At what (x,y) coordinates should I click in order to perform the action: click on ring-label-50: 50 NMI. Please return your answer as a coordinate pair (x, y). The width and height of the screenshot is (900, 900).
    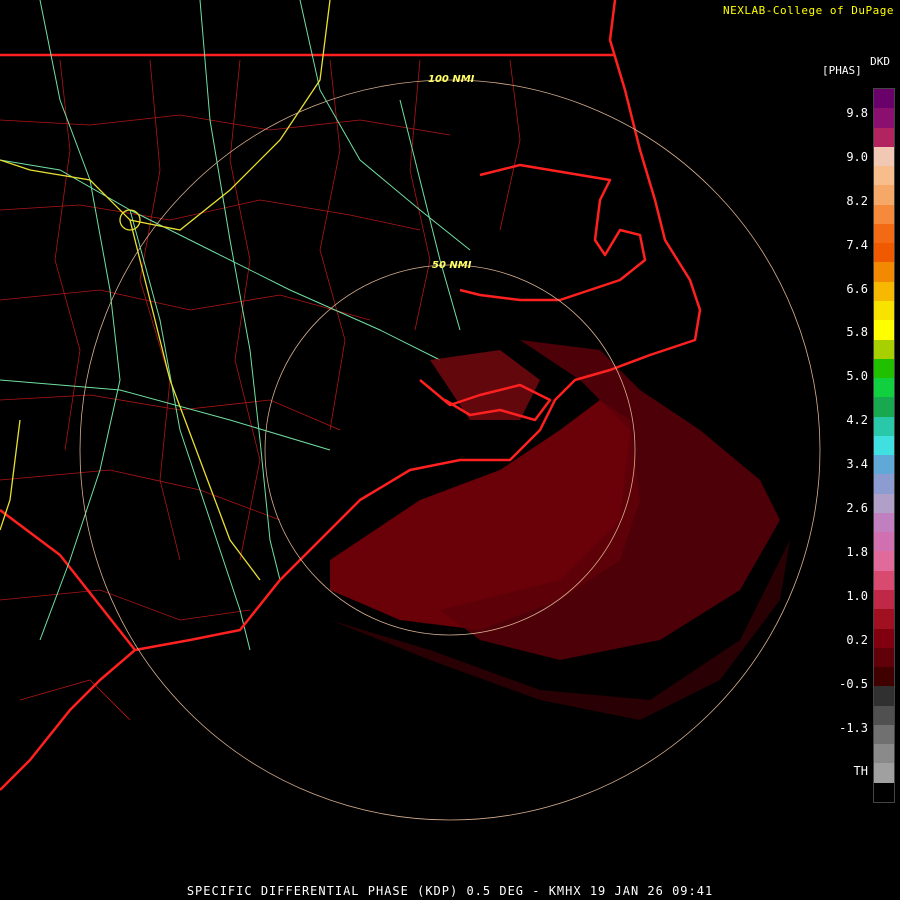
    Looking at the image, I should click on (452, 265).